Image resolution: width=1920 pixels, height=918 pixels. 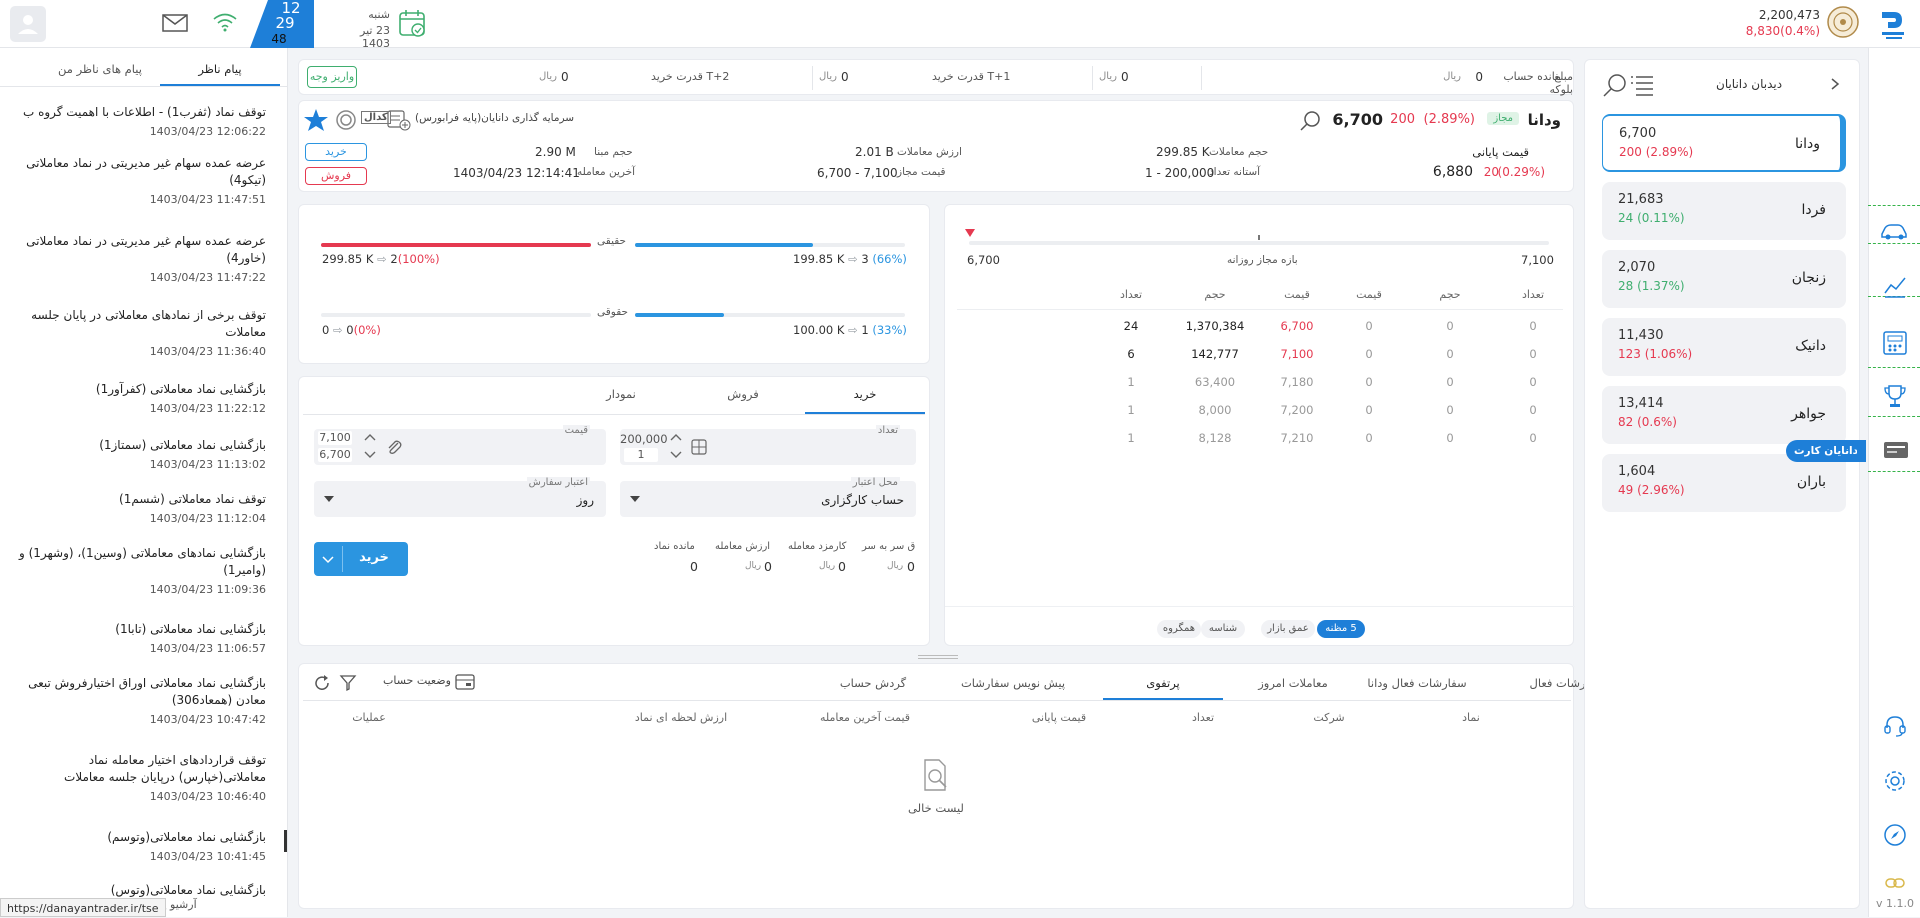 What do you see at coordinates (676, 437) in the screenshot?
I see `quantity-up-icon` at bounding box center [676, 437].